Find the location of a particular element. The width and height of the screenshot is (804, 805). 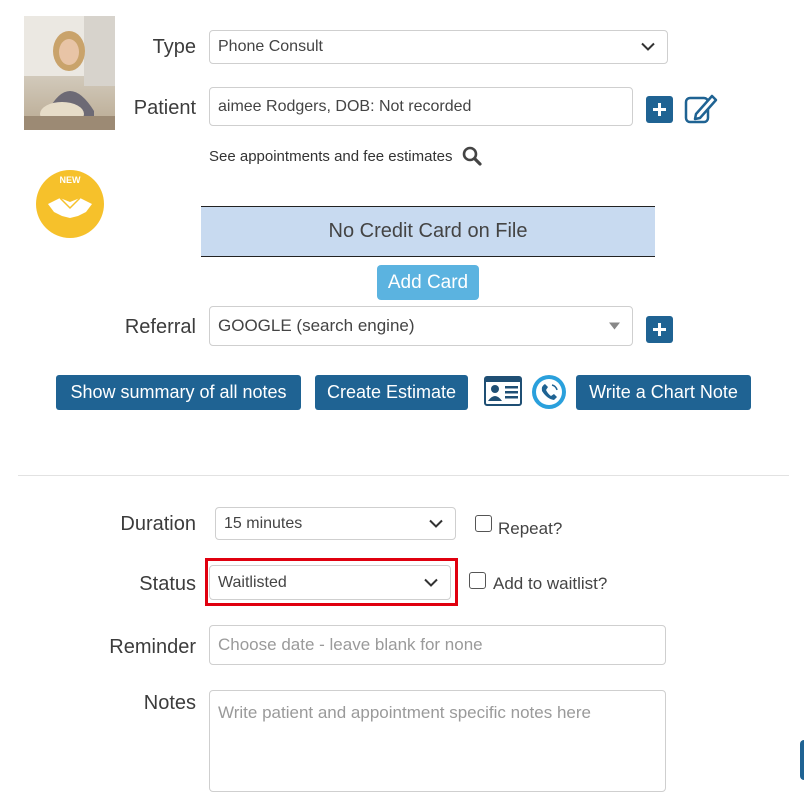

help-widget-button is located at coordinates (802, 760).